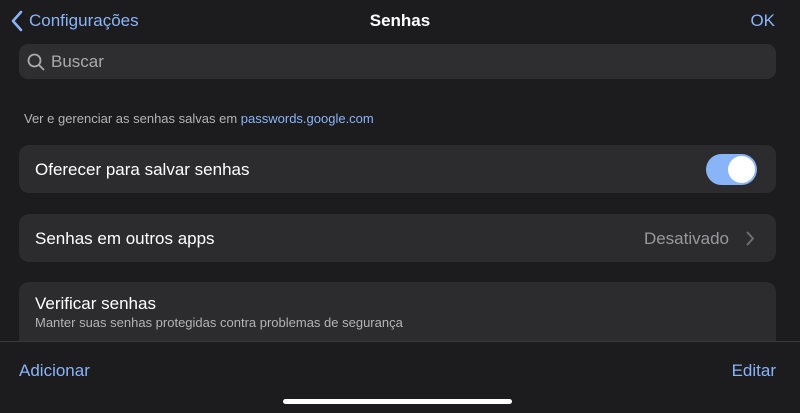 The width and height of the screenshot is (800, 413). I want to click on search-icon, so click(36, 62).